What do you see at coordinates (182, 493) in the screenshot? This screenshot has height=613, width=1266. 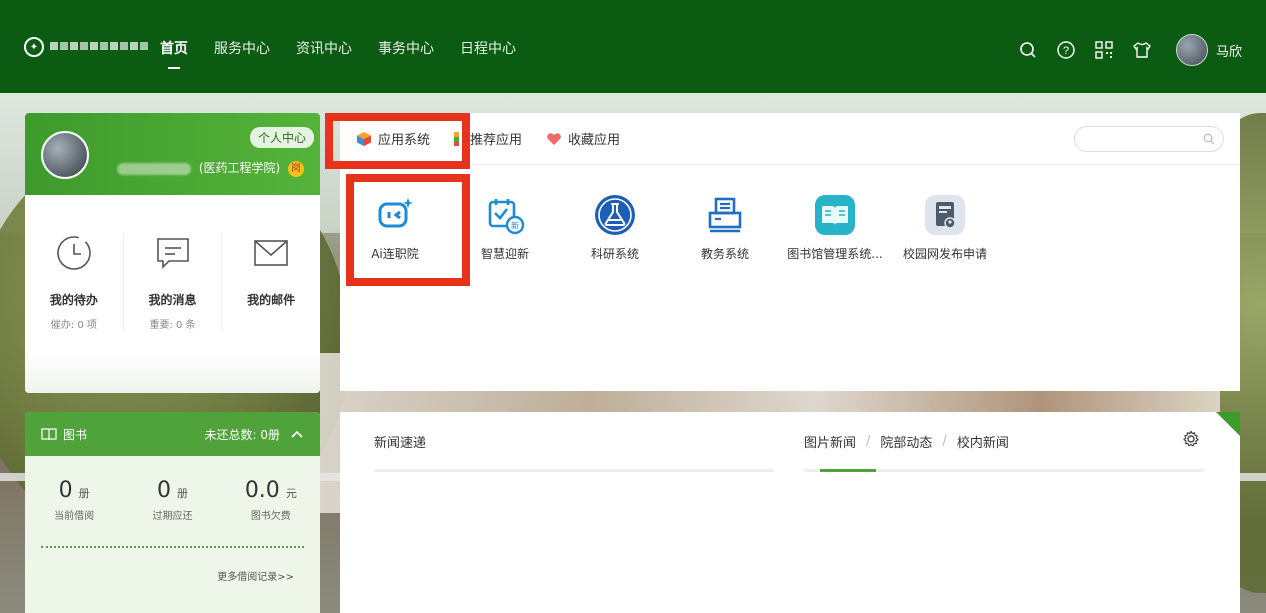 I see `overdue-unit: 册` at bounding box center [182, 493].